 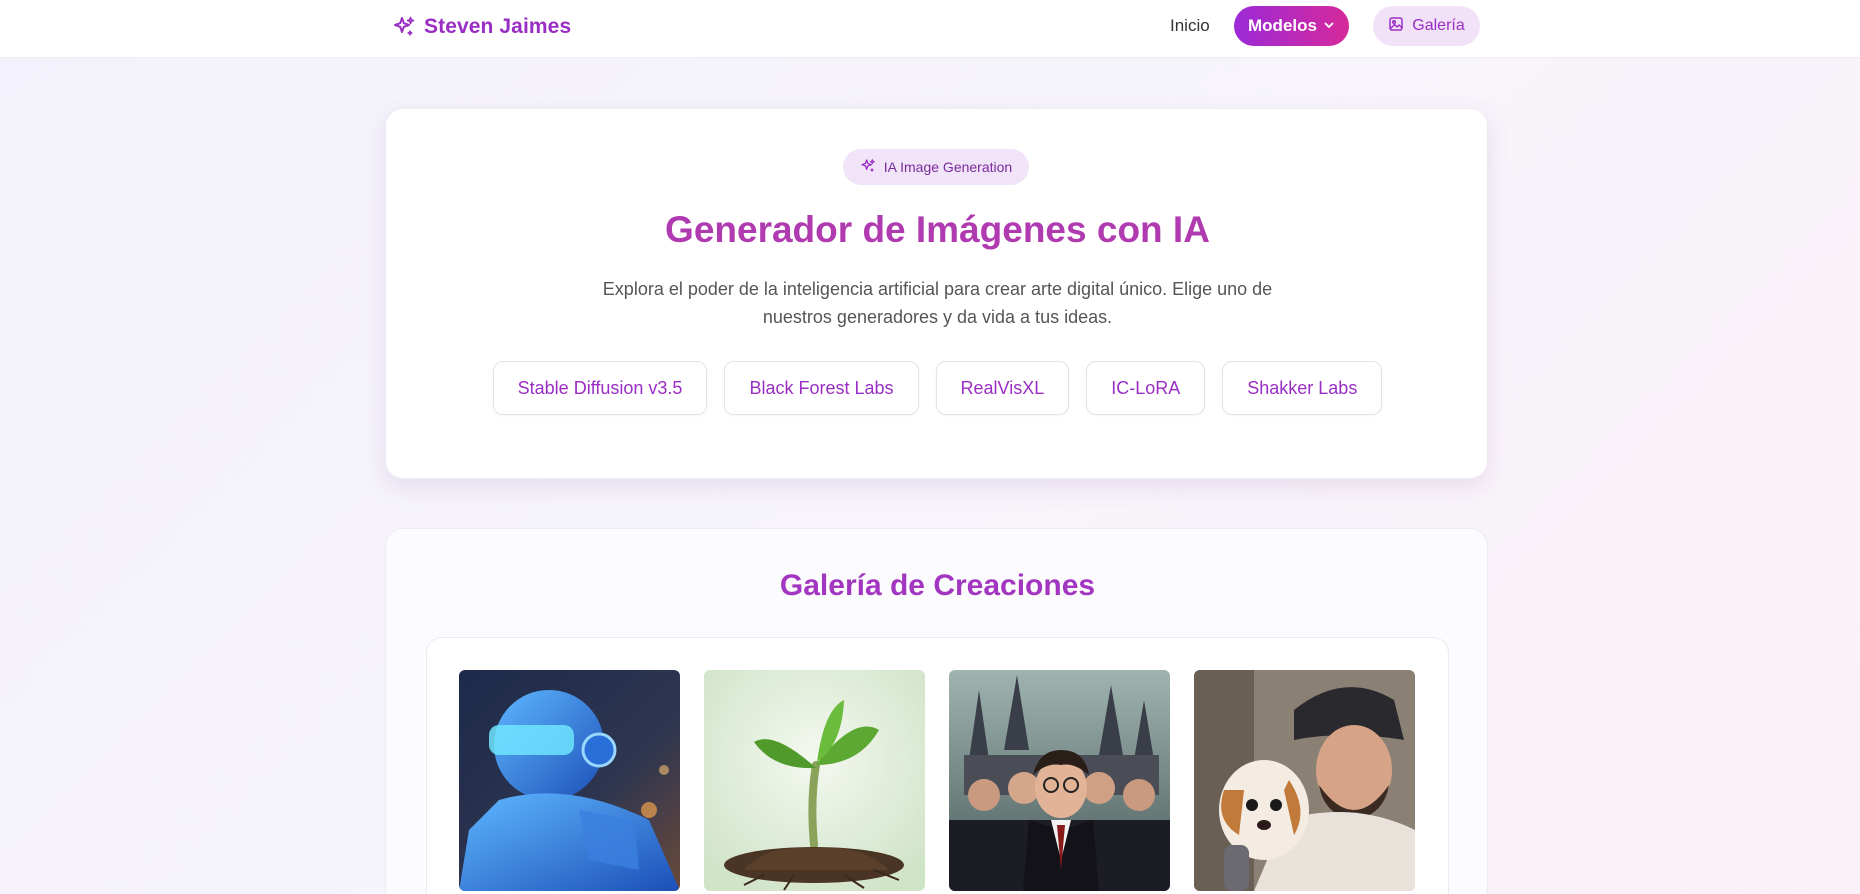 I want to click on model-button-stable-diffusion: Stable Diffusion v3.5, so click(x=600, y=388).